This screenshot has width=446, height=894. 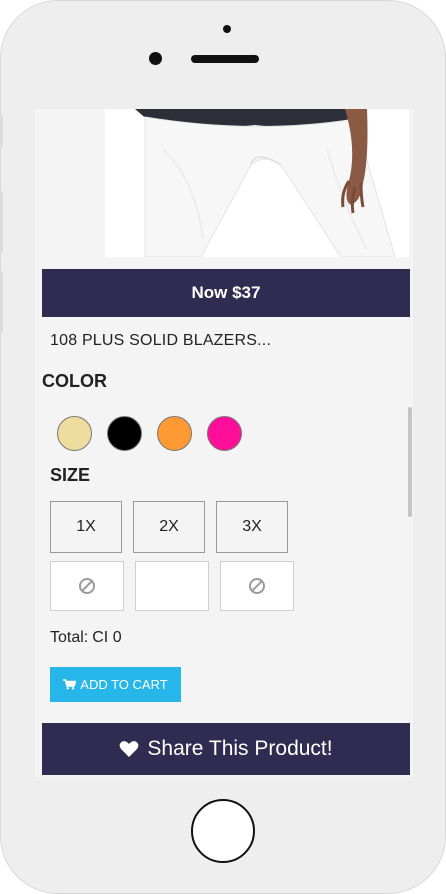 What do you see at coordinates (70, 475) in the screenshot?
I see `size-heading: SIZE` at bounding box center [70, 475].